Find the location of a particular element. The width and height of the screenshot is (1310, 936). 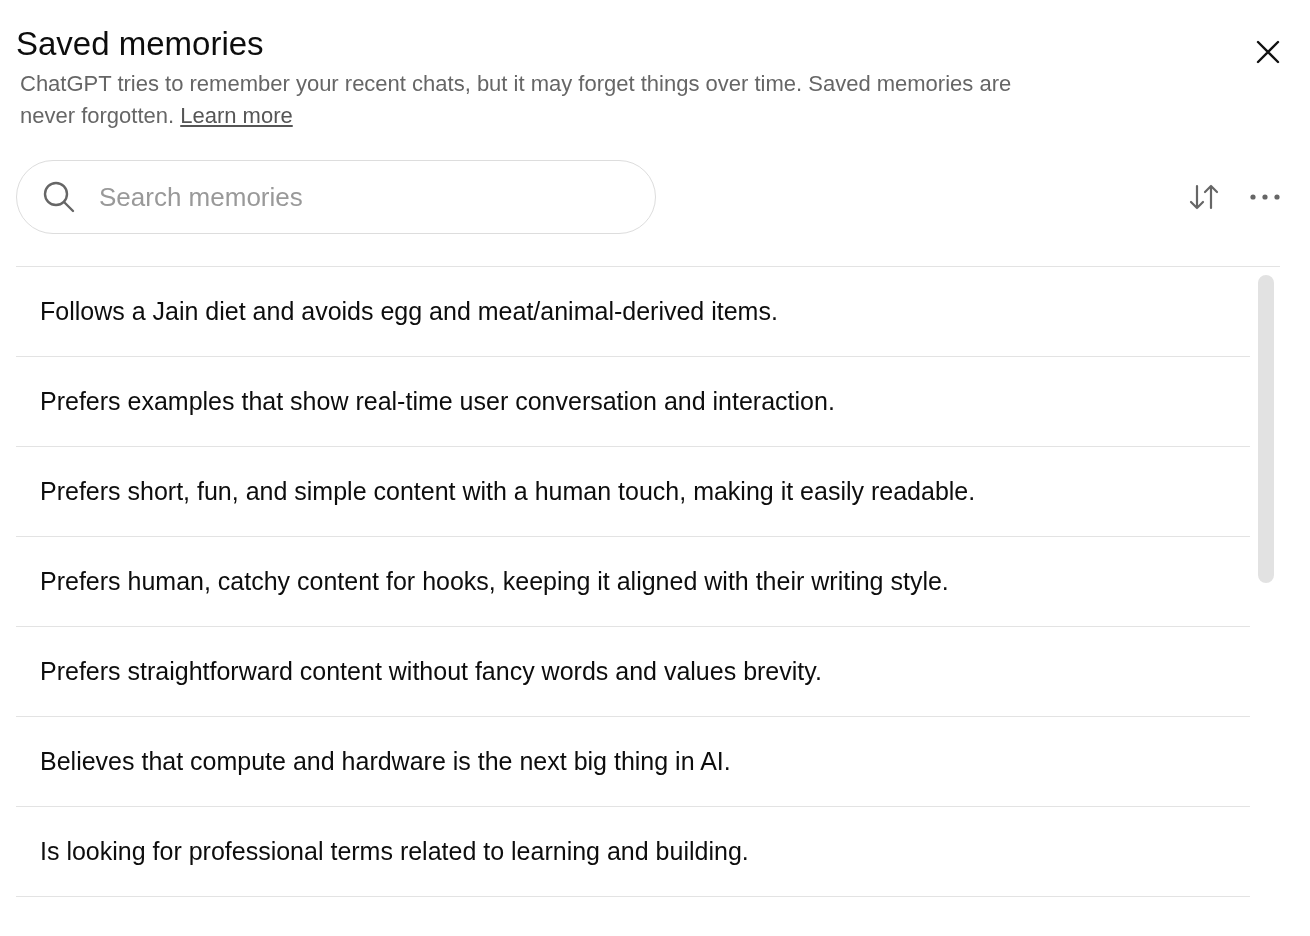

search-field: Search memories is located at coordinates (336, 197).